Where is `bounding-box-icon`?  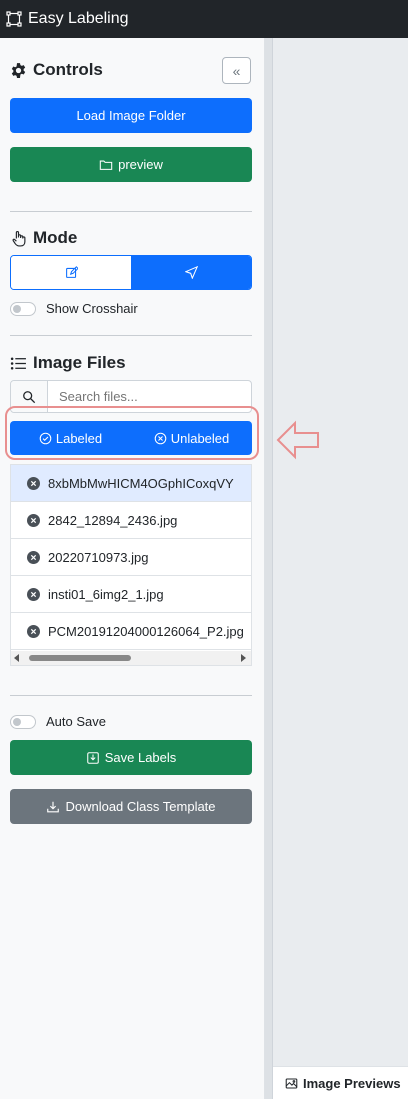
bounding-box-icon is located at coordinates (14, 19).